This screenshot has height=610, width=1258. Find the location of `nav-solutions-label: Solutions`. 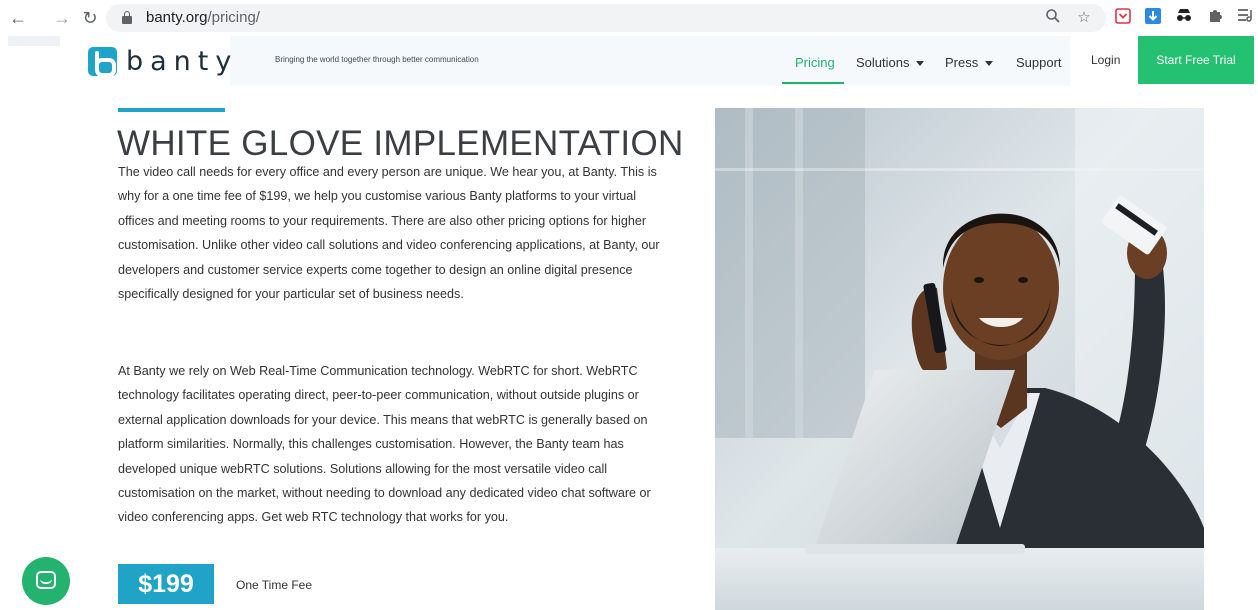

nav-solutions-label: Solutions is located at coordinates (883, 62).